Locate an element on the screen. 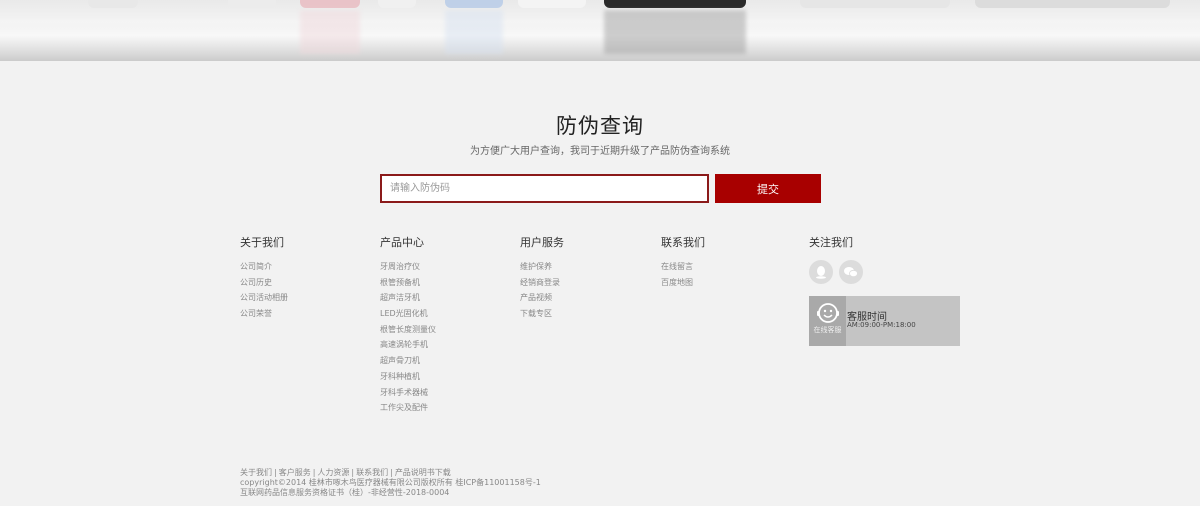 The height and width of the screenshot is (506, 1200). column-title: 用户服务 is located at coordinates (542, 242).